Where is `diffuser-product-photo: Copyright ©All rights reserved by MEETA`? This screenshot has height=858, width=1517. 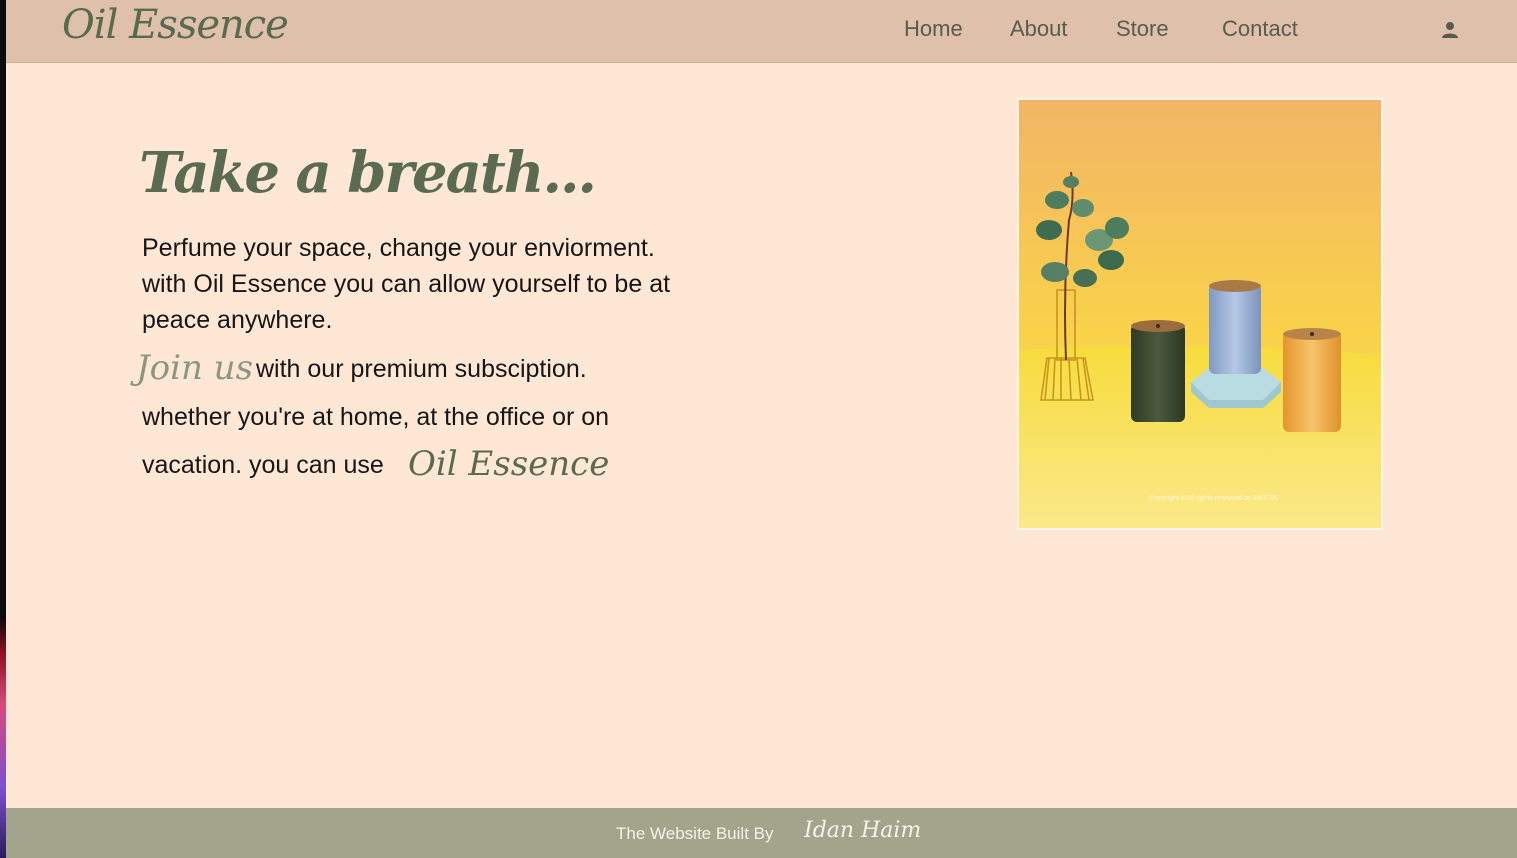
diffuser-product-photo: Copyright ©All rights reserved by MEETA is located at coordinates (1200, 314).